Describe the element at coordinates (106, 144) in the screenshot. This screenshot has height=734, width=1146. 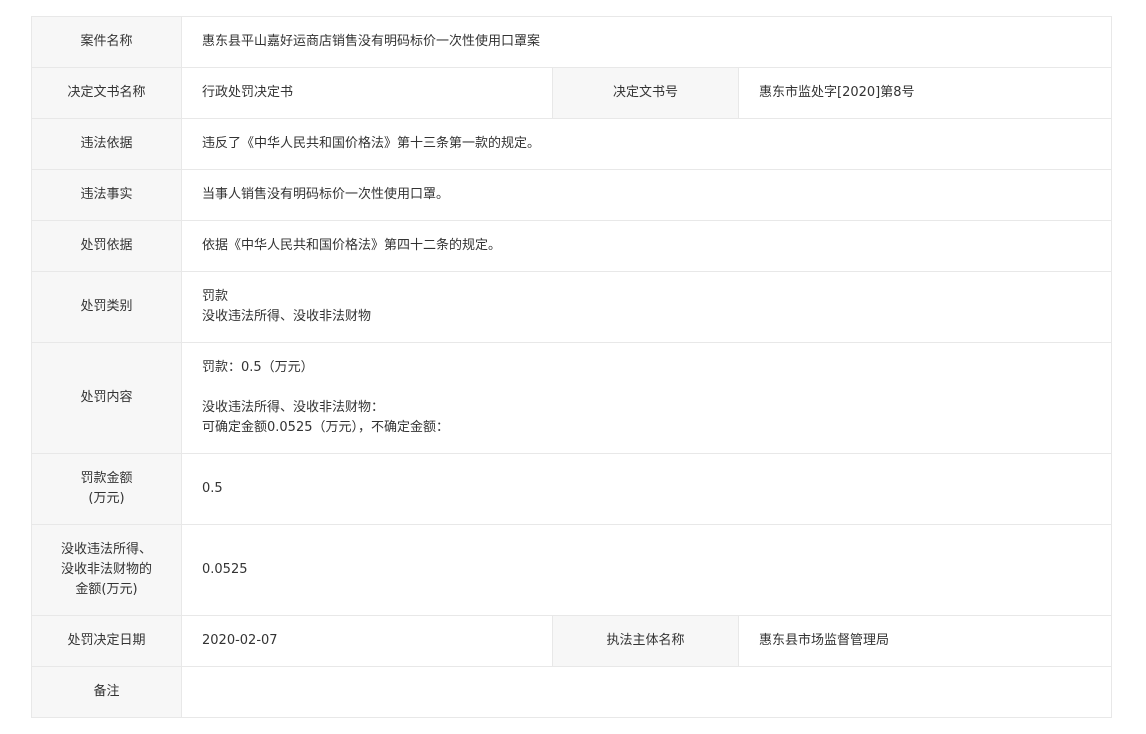
I see `violation-basis-label: 违法依据` at that location.